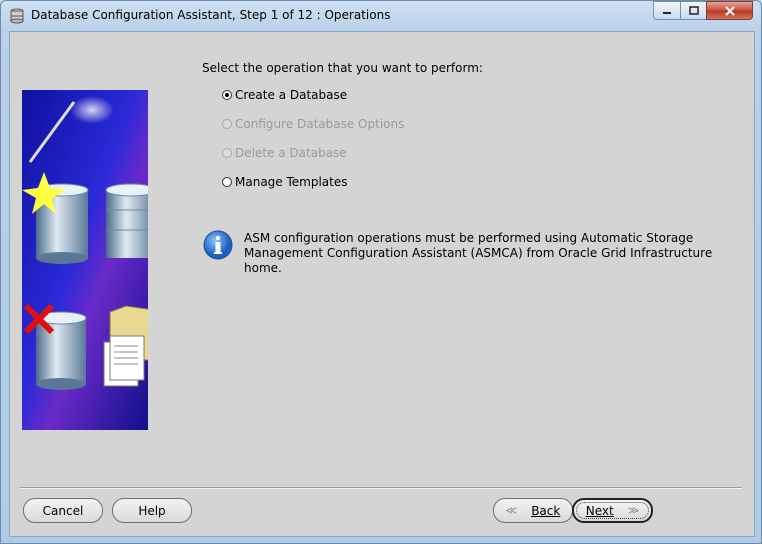 Image resolution: width=762 pixels, height=544 pixels. I want to click on radio-delete-database: Delete a Database, so click(284, 153).